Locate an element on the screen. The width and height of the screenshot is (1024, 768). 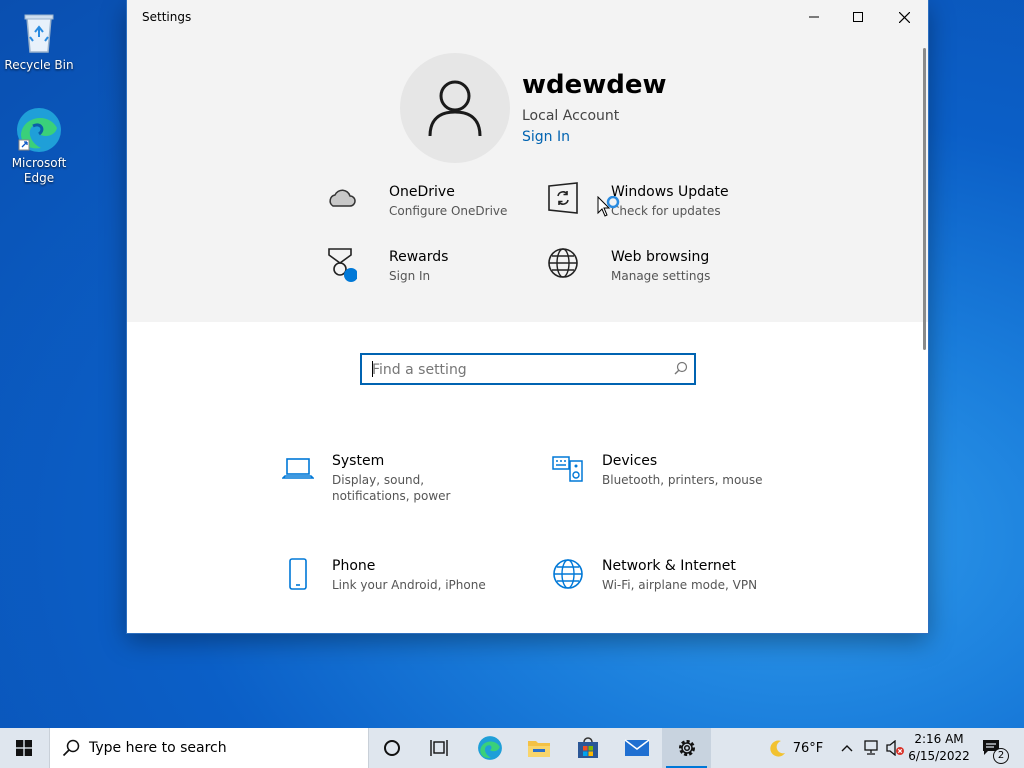
taskbar-clock: 2:16 AM 6/15/2022 is located at coordinates (939, 748).